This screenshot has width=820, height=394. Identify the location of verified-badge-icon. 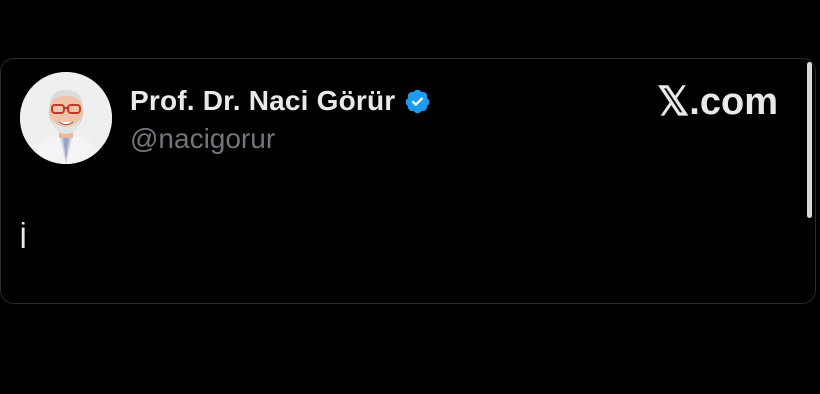
(417, 101).